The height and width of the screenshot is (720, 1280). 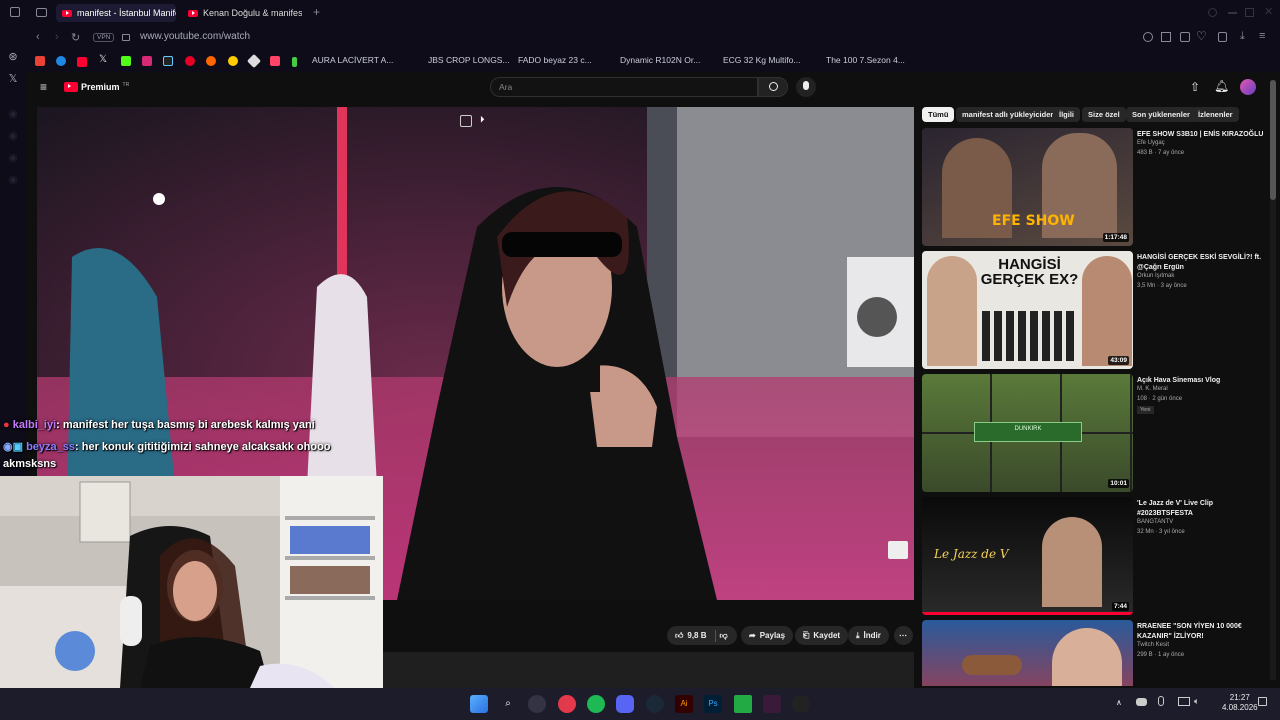 What do you see at coordinates (1185, 37) in the screenshot?
I see `shield-icon` at bounding box center [1185, 37].